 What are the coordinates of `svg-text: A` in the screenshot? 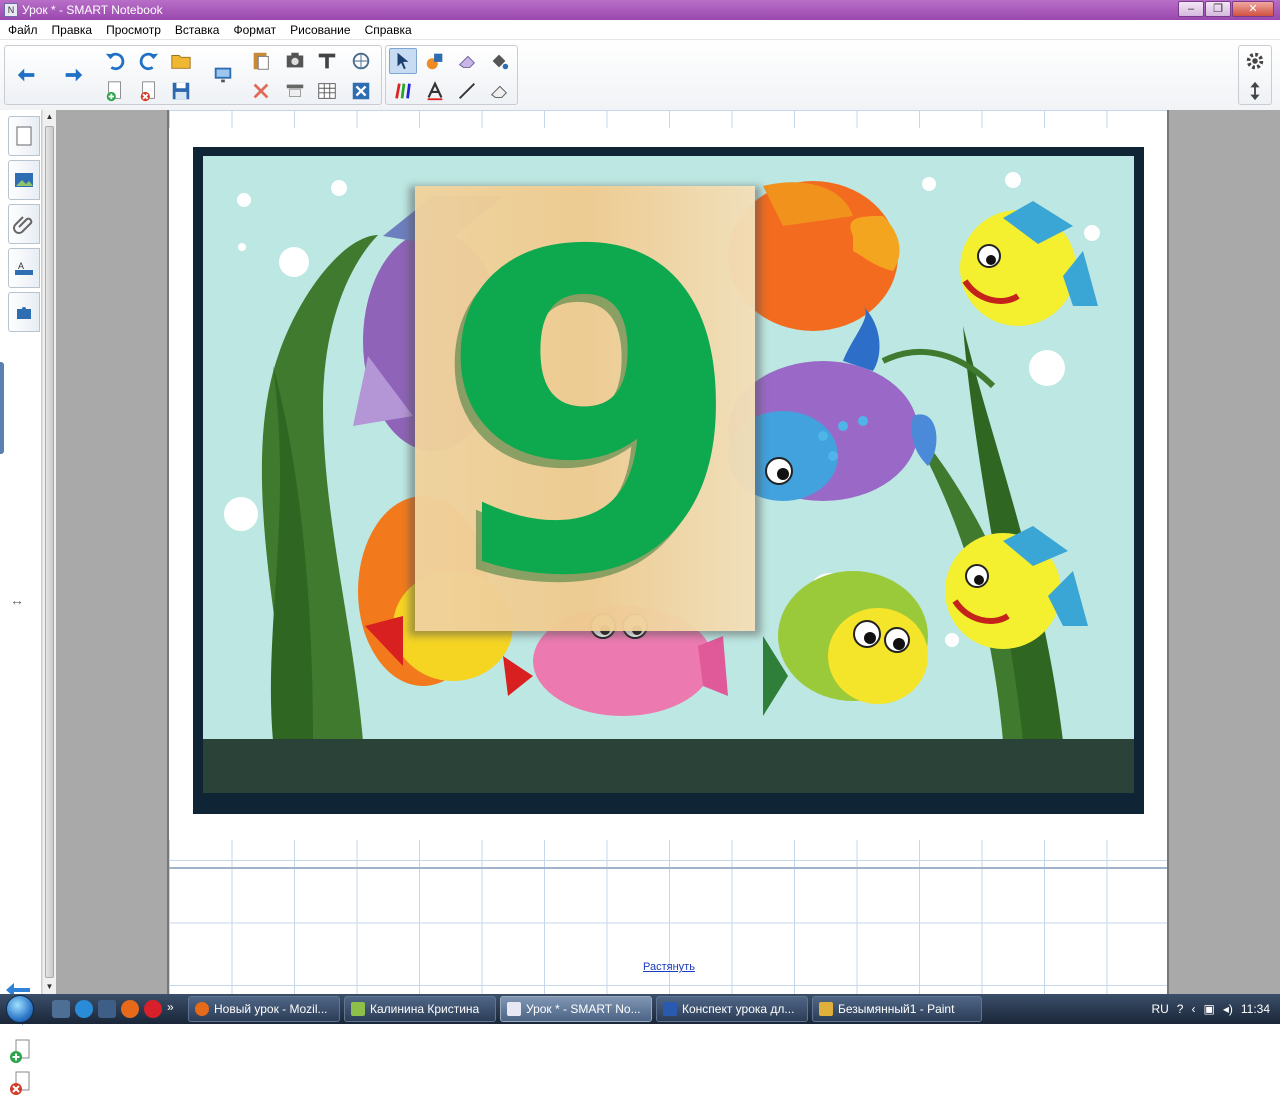 It's located at (21, 266).